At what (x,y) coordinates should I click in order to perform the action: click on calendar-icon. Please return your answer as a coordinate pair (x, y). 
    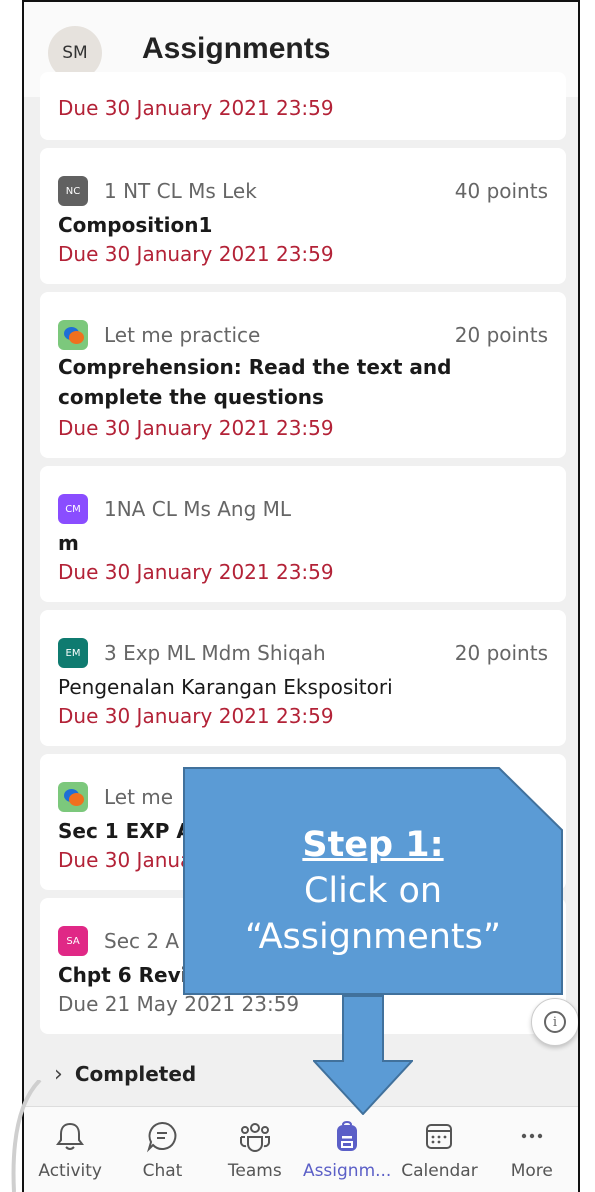
    Looking at the image, I should click on (439, 1136).